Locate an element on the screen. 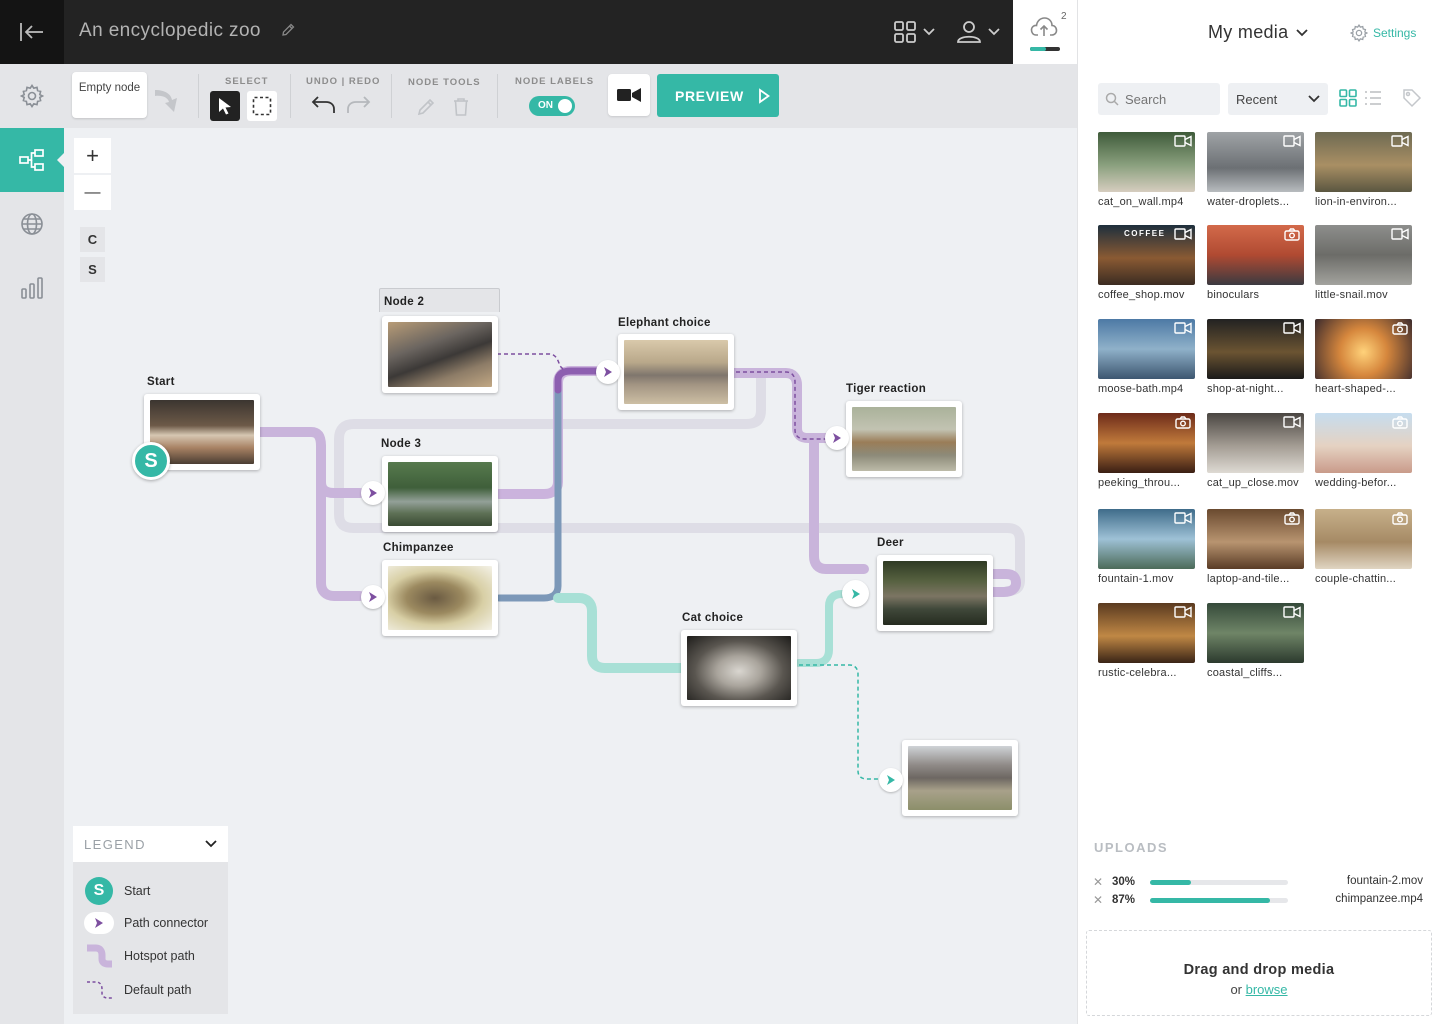  cloud-upload-icon is located at coordinates (1044, 26).